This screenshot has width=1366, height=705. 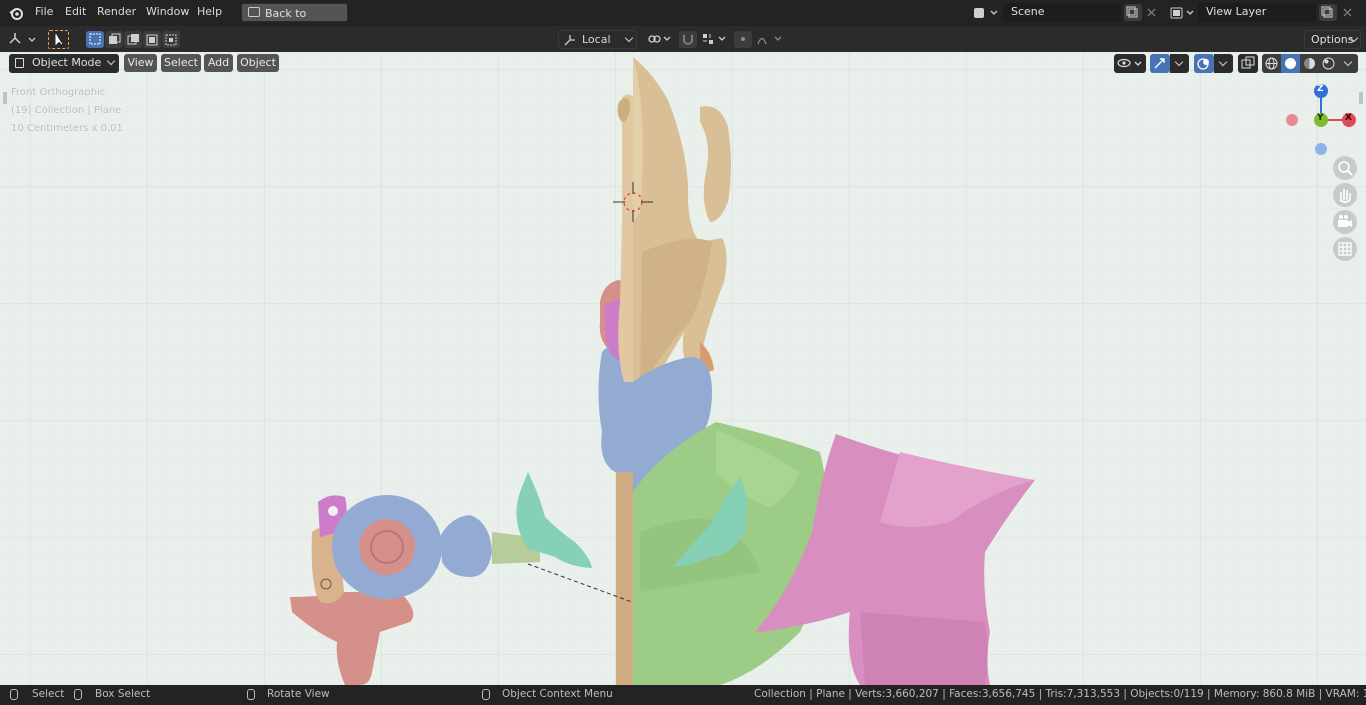 I want to click on new-scene-icon, so click(x=1133, y=12).